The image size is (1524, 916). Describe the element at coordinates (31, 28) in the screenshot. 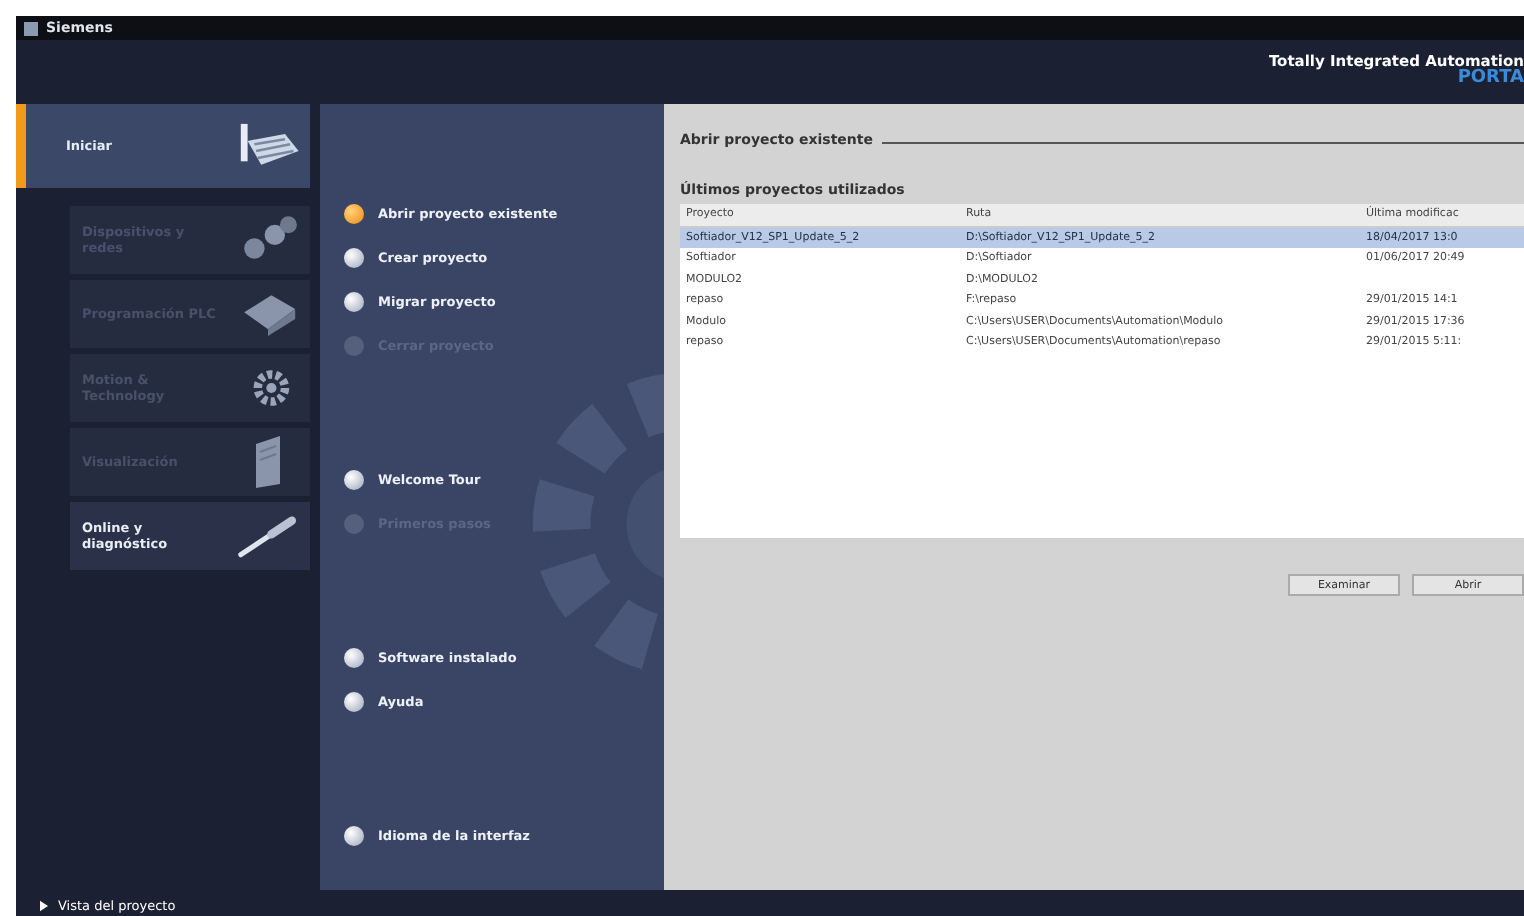

I see `app-icon` at that location.